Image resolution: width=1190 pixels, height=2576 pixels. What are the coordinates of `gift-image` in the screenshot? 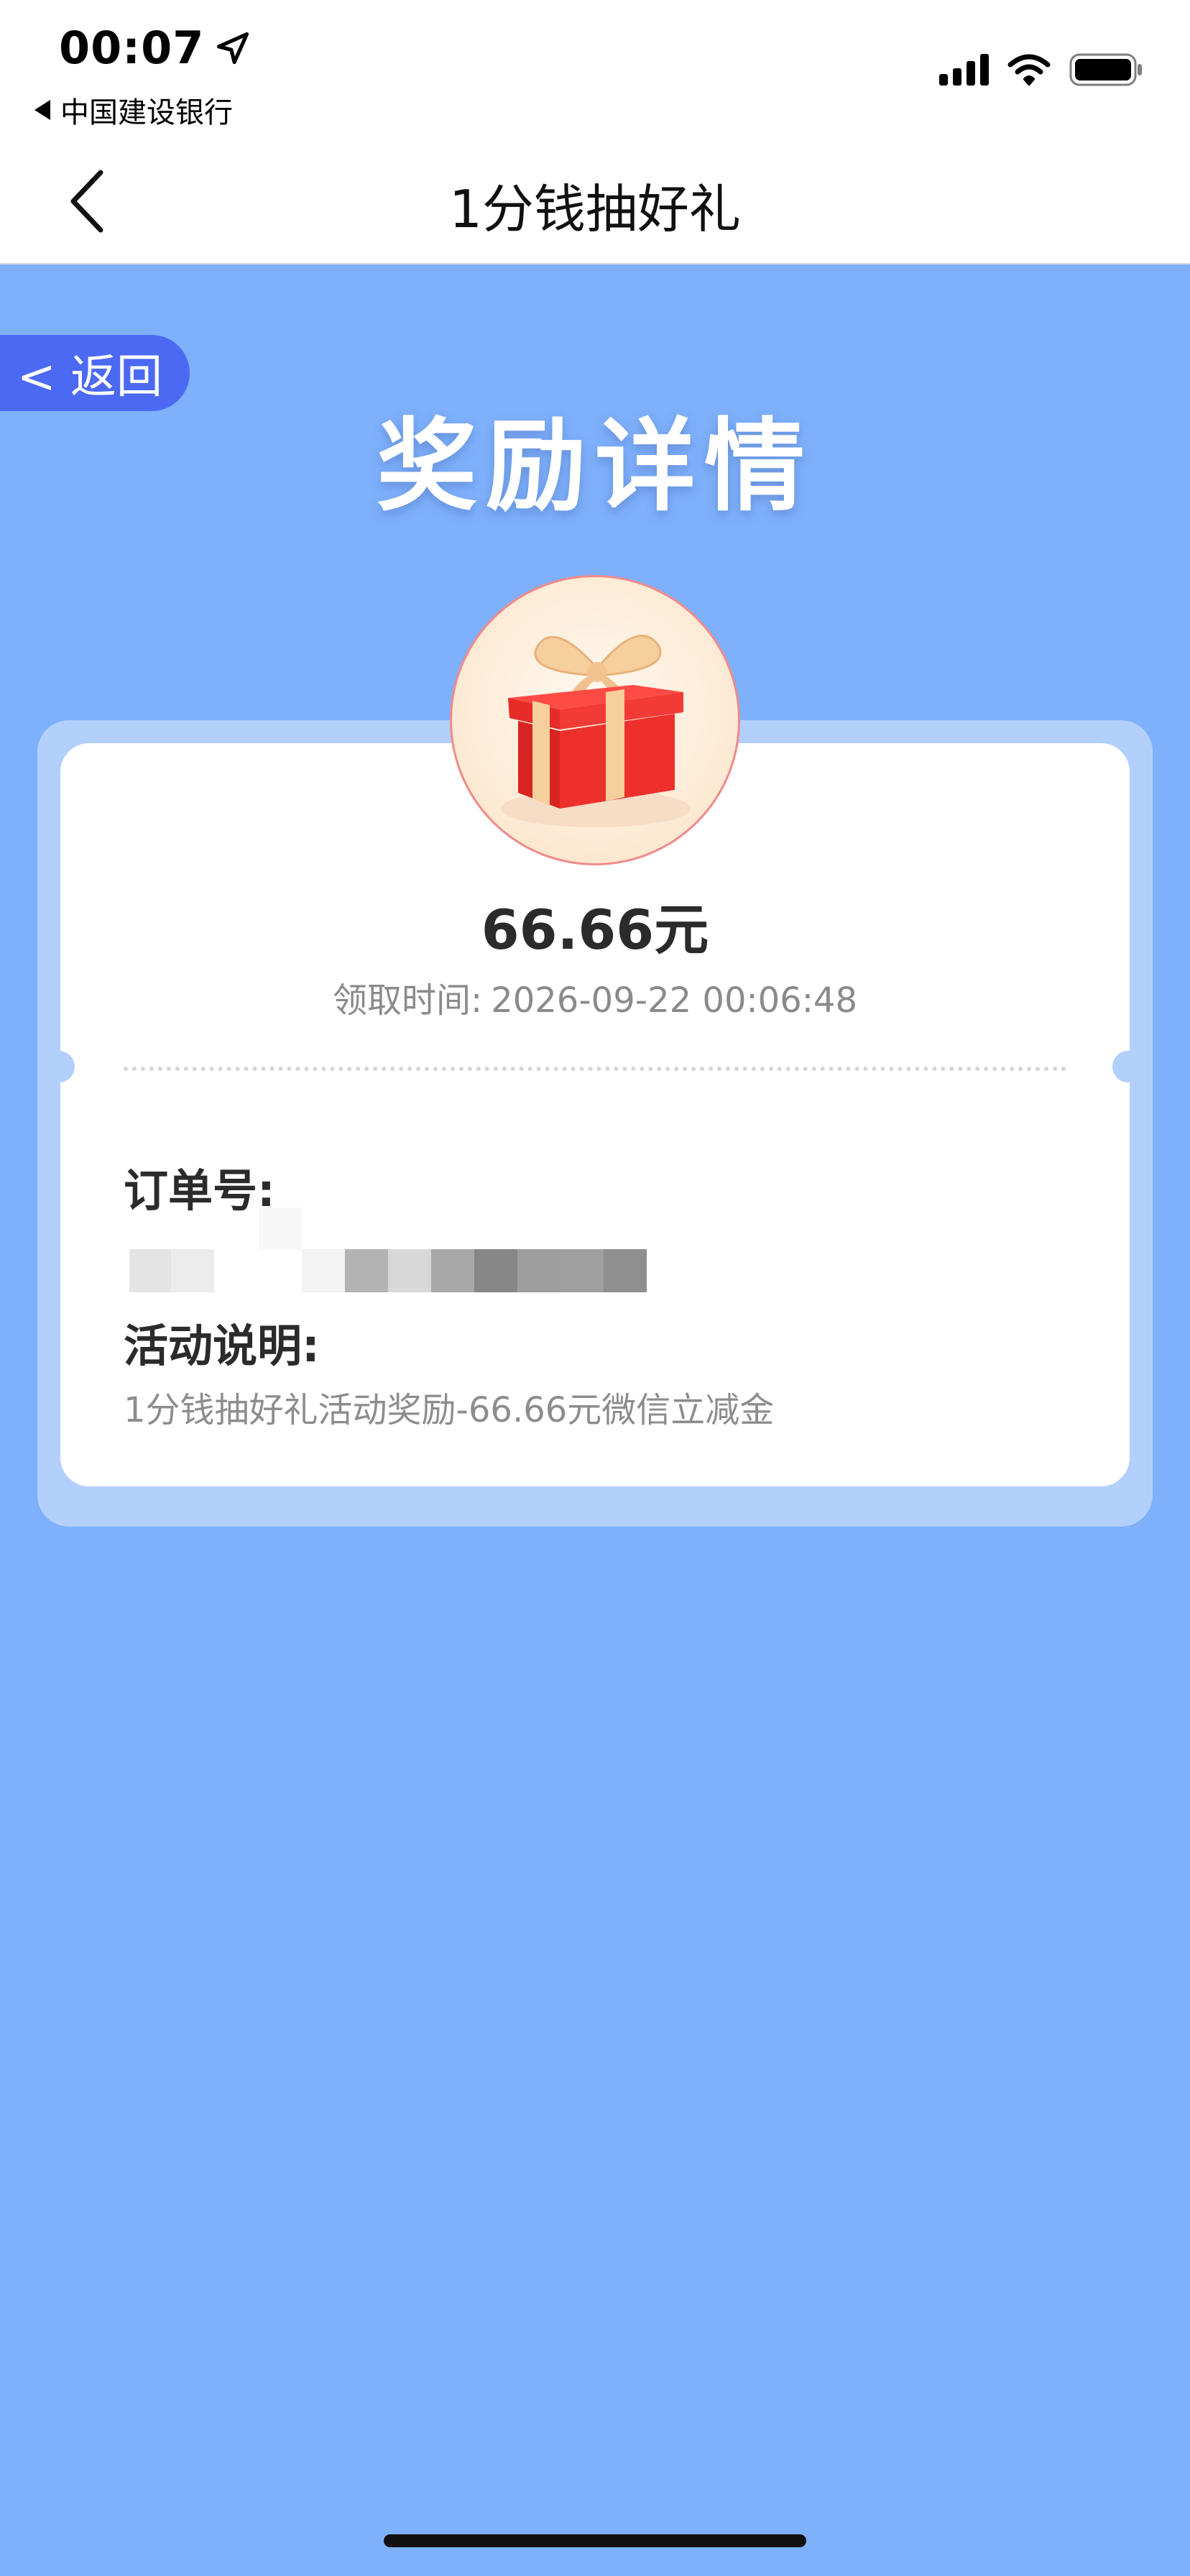 It's located at (595, 720).